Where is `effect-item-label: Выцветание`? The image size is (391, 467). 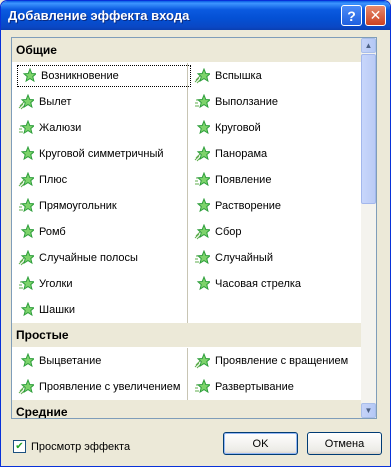 effect-item-label: Выцветание is located at coordinates (70, 361).